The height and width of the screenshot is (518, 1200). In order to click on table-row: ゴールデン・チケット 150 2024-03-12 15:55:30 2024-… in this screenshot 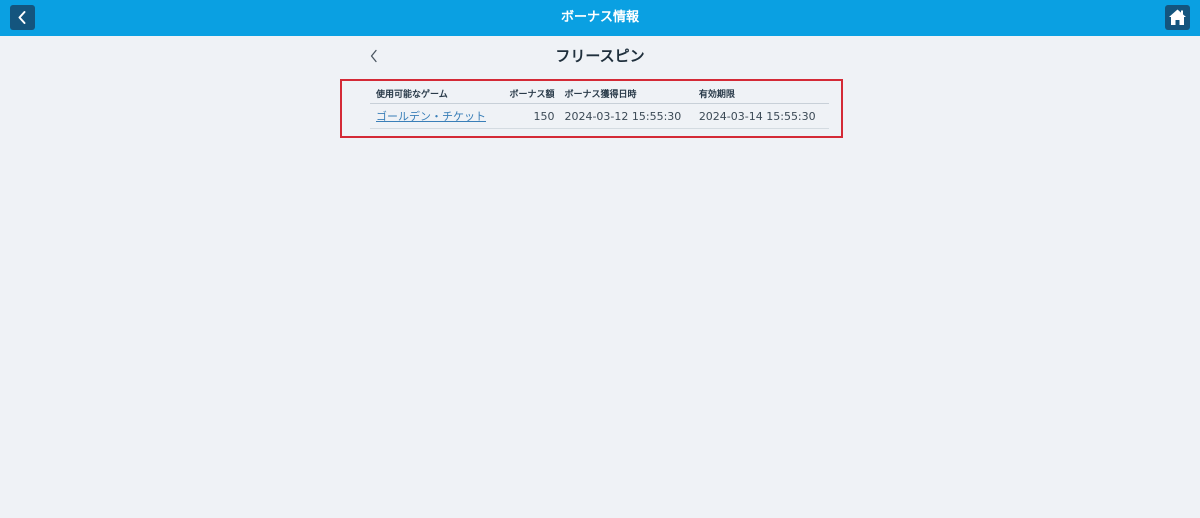, I will do `click(599, 116)`.